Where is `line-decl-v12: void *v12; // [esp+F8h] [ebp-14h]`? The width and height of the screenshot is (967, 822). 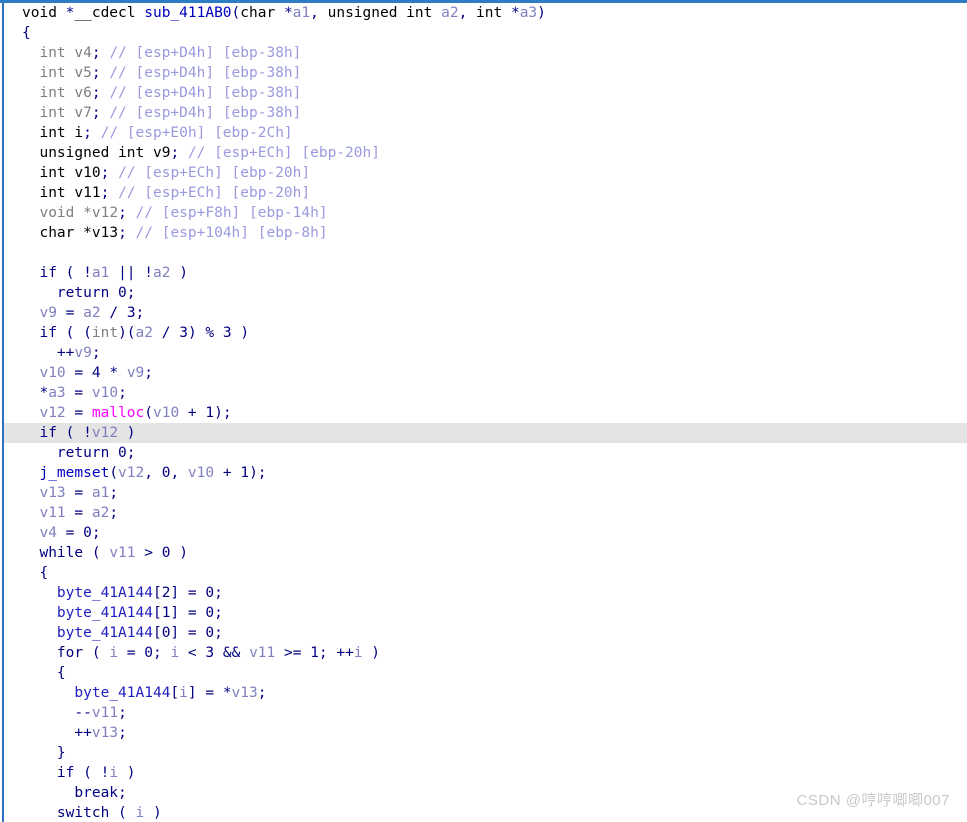
line-decl-v12: void *v12; // [esp+F8h] [ebp-14h] is located at coordinates (485, 213).